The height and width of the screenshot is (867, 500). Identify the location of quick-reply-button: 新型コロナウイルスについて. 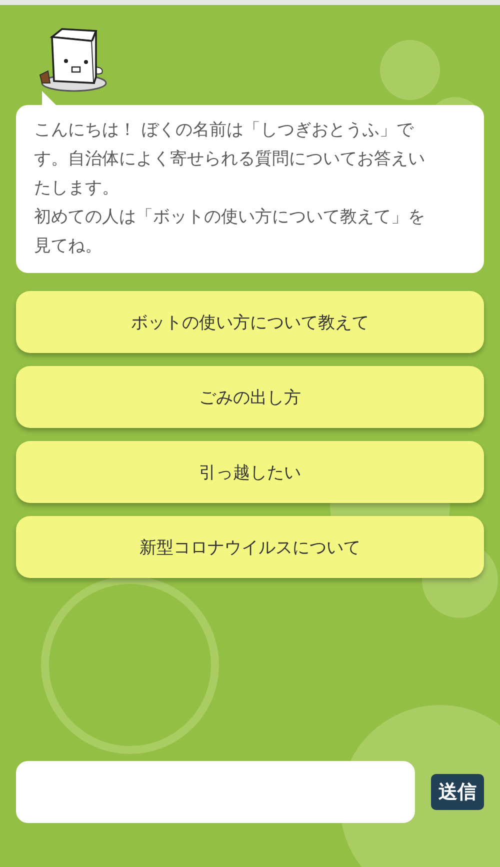
(250, 547).